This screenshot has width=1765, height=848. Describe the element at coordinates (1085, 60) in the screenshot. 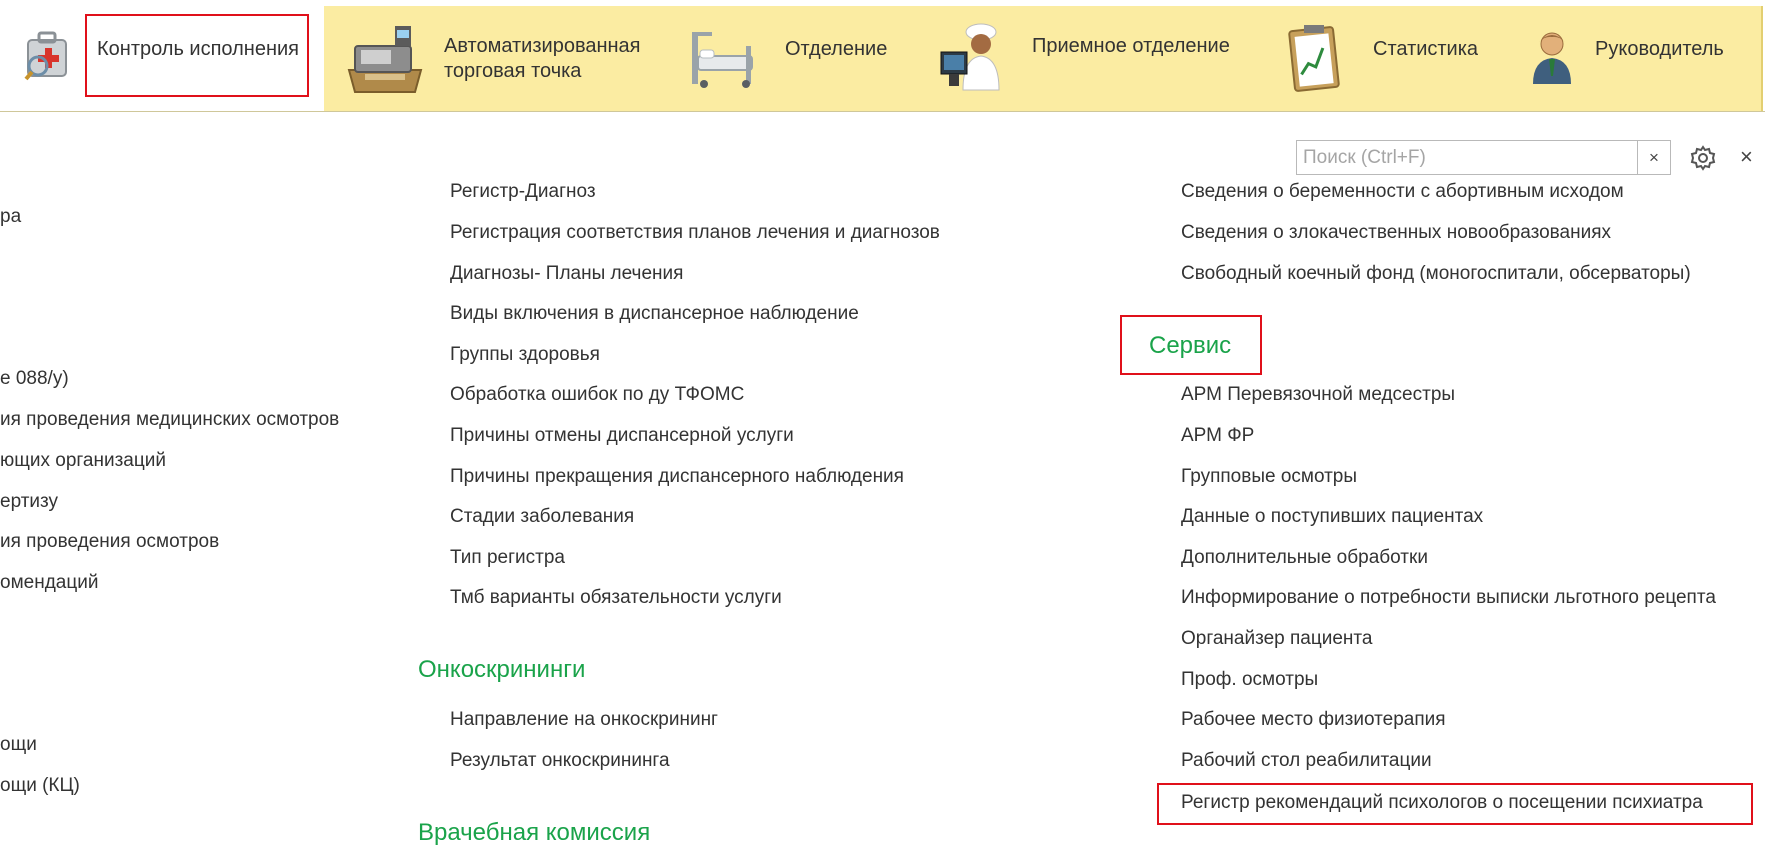

I see `section-admission-department: Приемное отделение` at that location.